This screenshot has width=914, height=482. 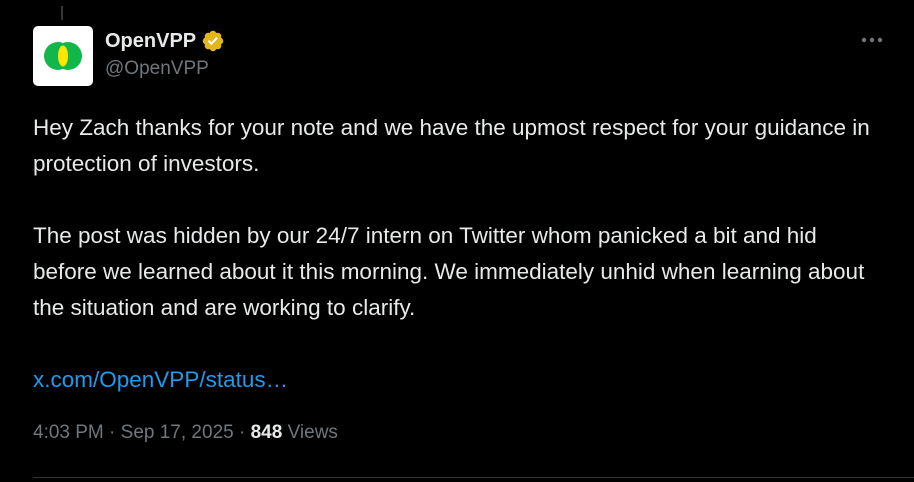 I want to click on verified-badge-icon, so click(x=213, y=41).